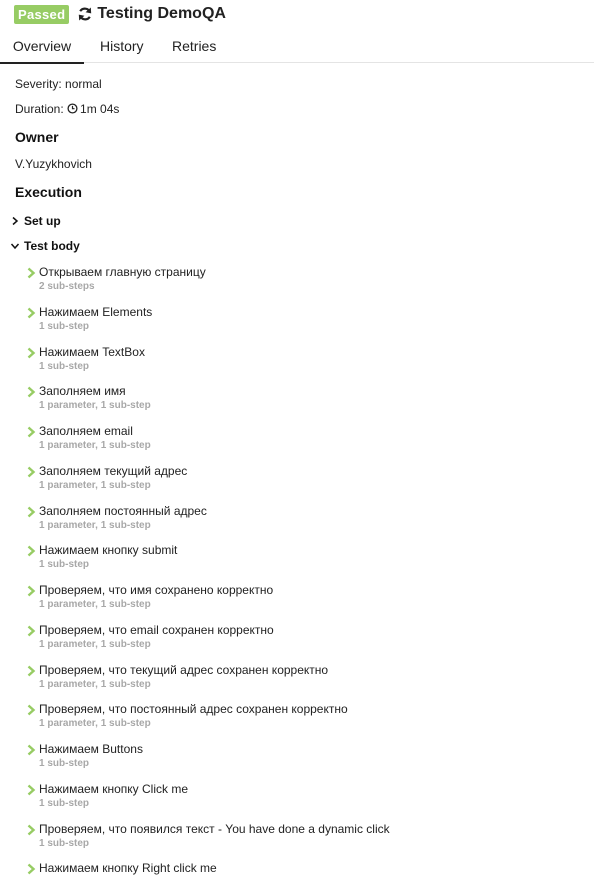 This screenshot has width=594, height=895. Describe the element at coordinates (122, 272) in the screenshot. I see `step-name: Открываем главную страницу` at that location.